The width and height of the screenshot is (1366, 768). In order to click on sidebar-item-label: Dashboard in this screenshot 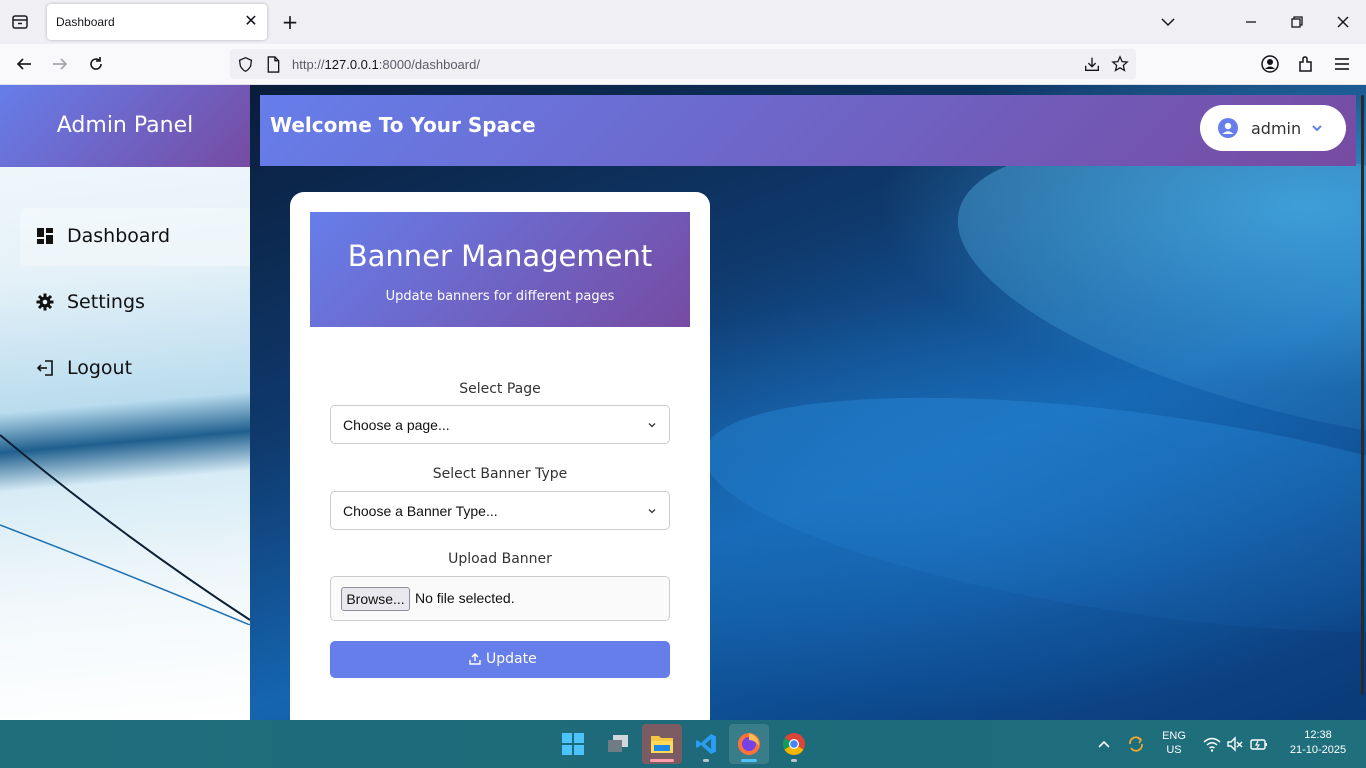, I will do `click(119, 236)`.